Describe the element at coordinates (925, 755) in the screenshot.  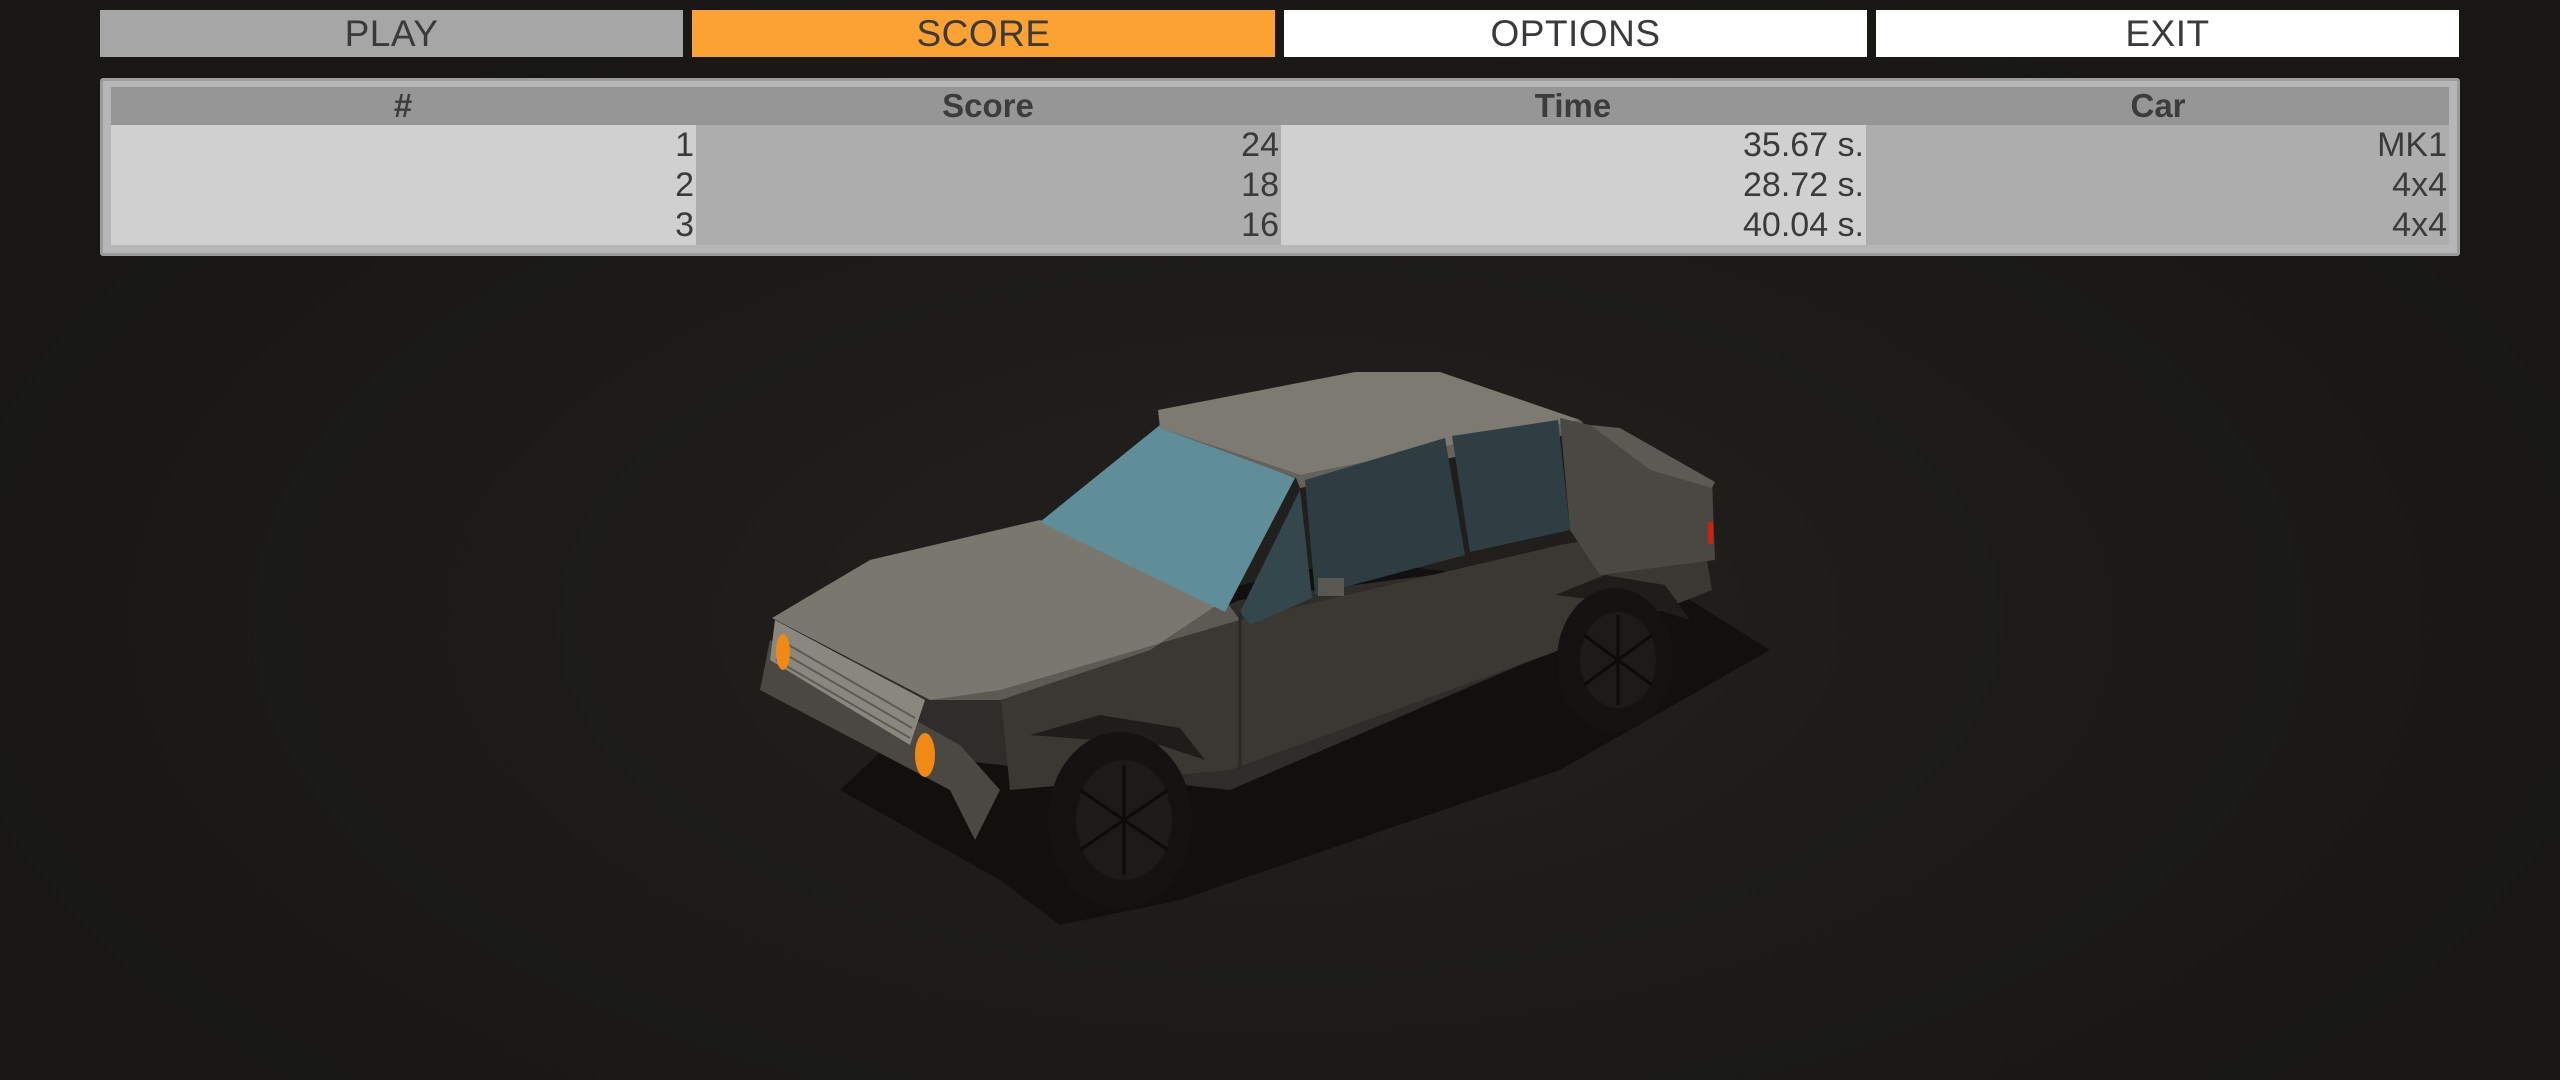
I see `headlight-right` at that location.